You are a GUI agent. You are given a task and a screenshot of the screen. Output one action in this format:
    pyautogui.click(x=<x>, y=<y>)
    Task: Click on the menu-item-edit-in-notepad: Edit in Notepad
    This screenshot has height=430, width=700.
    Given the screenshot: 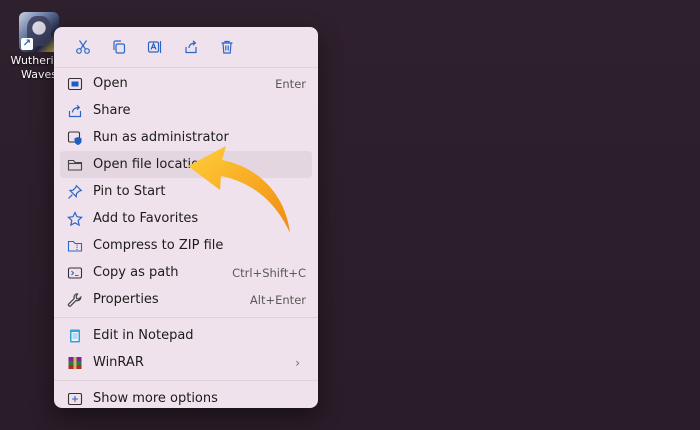 What is the action you would take?
    pyautogui.click(x=186, y=335)
    